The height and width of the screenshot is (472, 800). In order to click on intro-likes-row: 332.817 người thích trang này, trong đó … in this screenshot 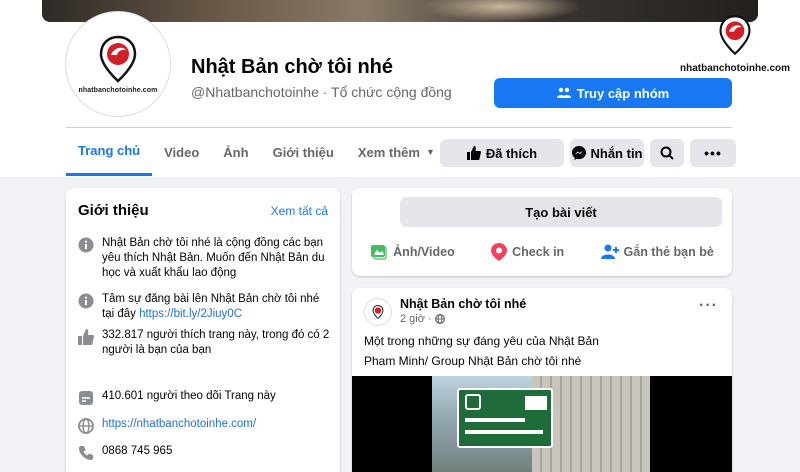, I will do `click(204, 343)`.